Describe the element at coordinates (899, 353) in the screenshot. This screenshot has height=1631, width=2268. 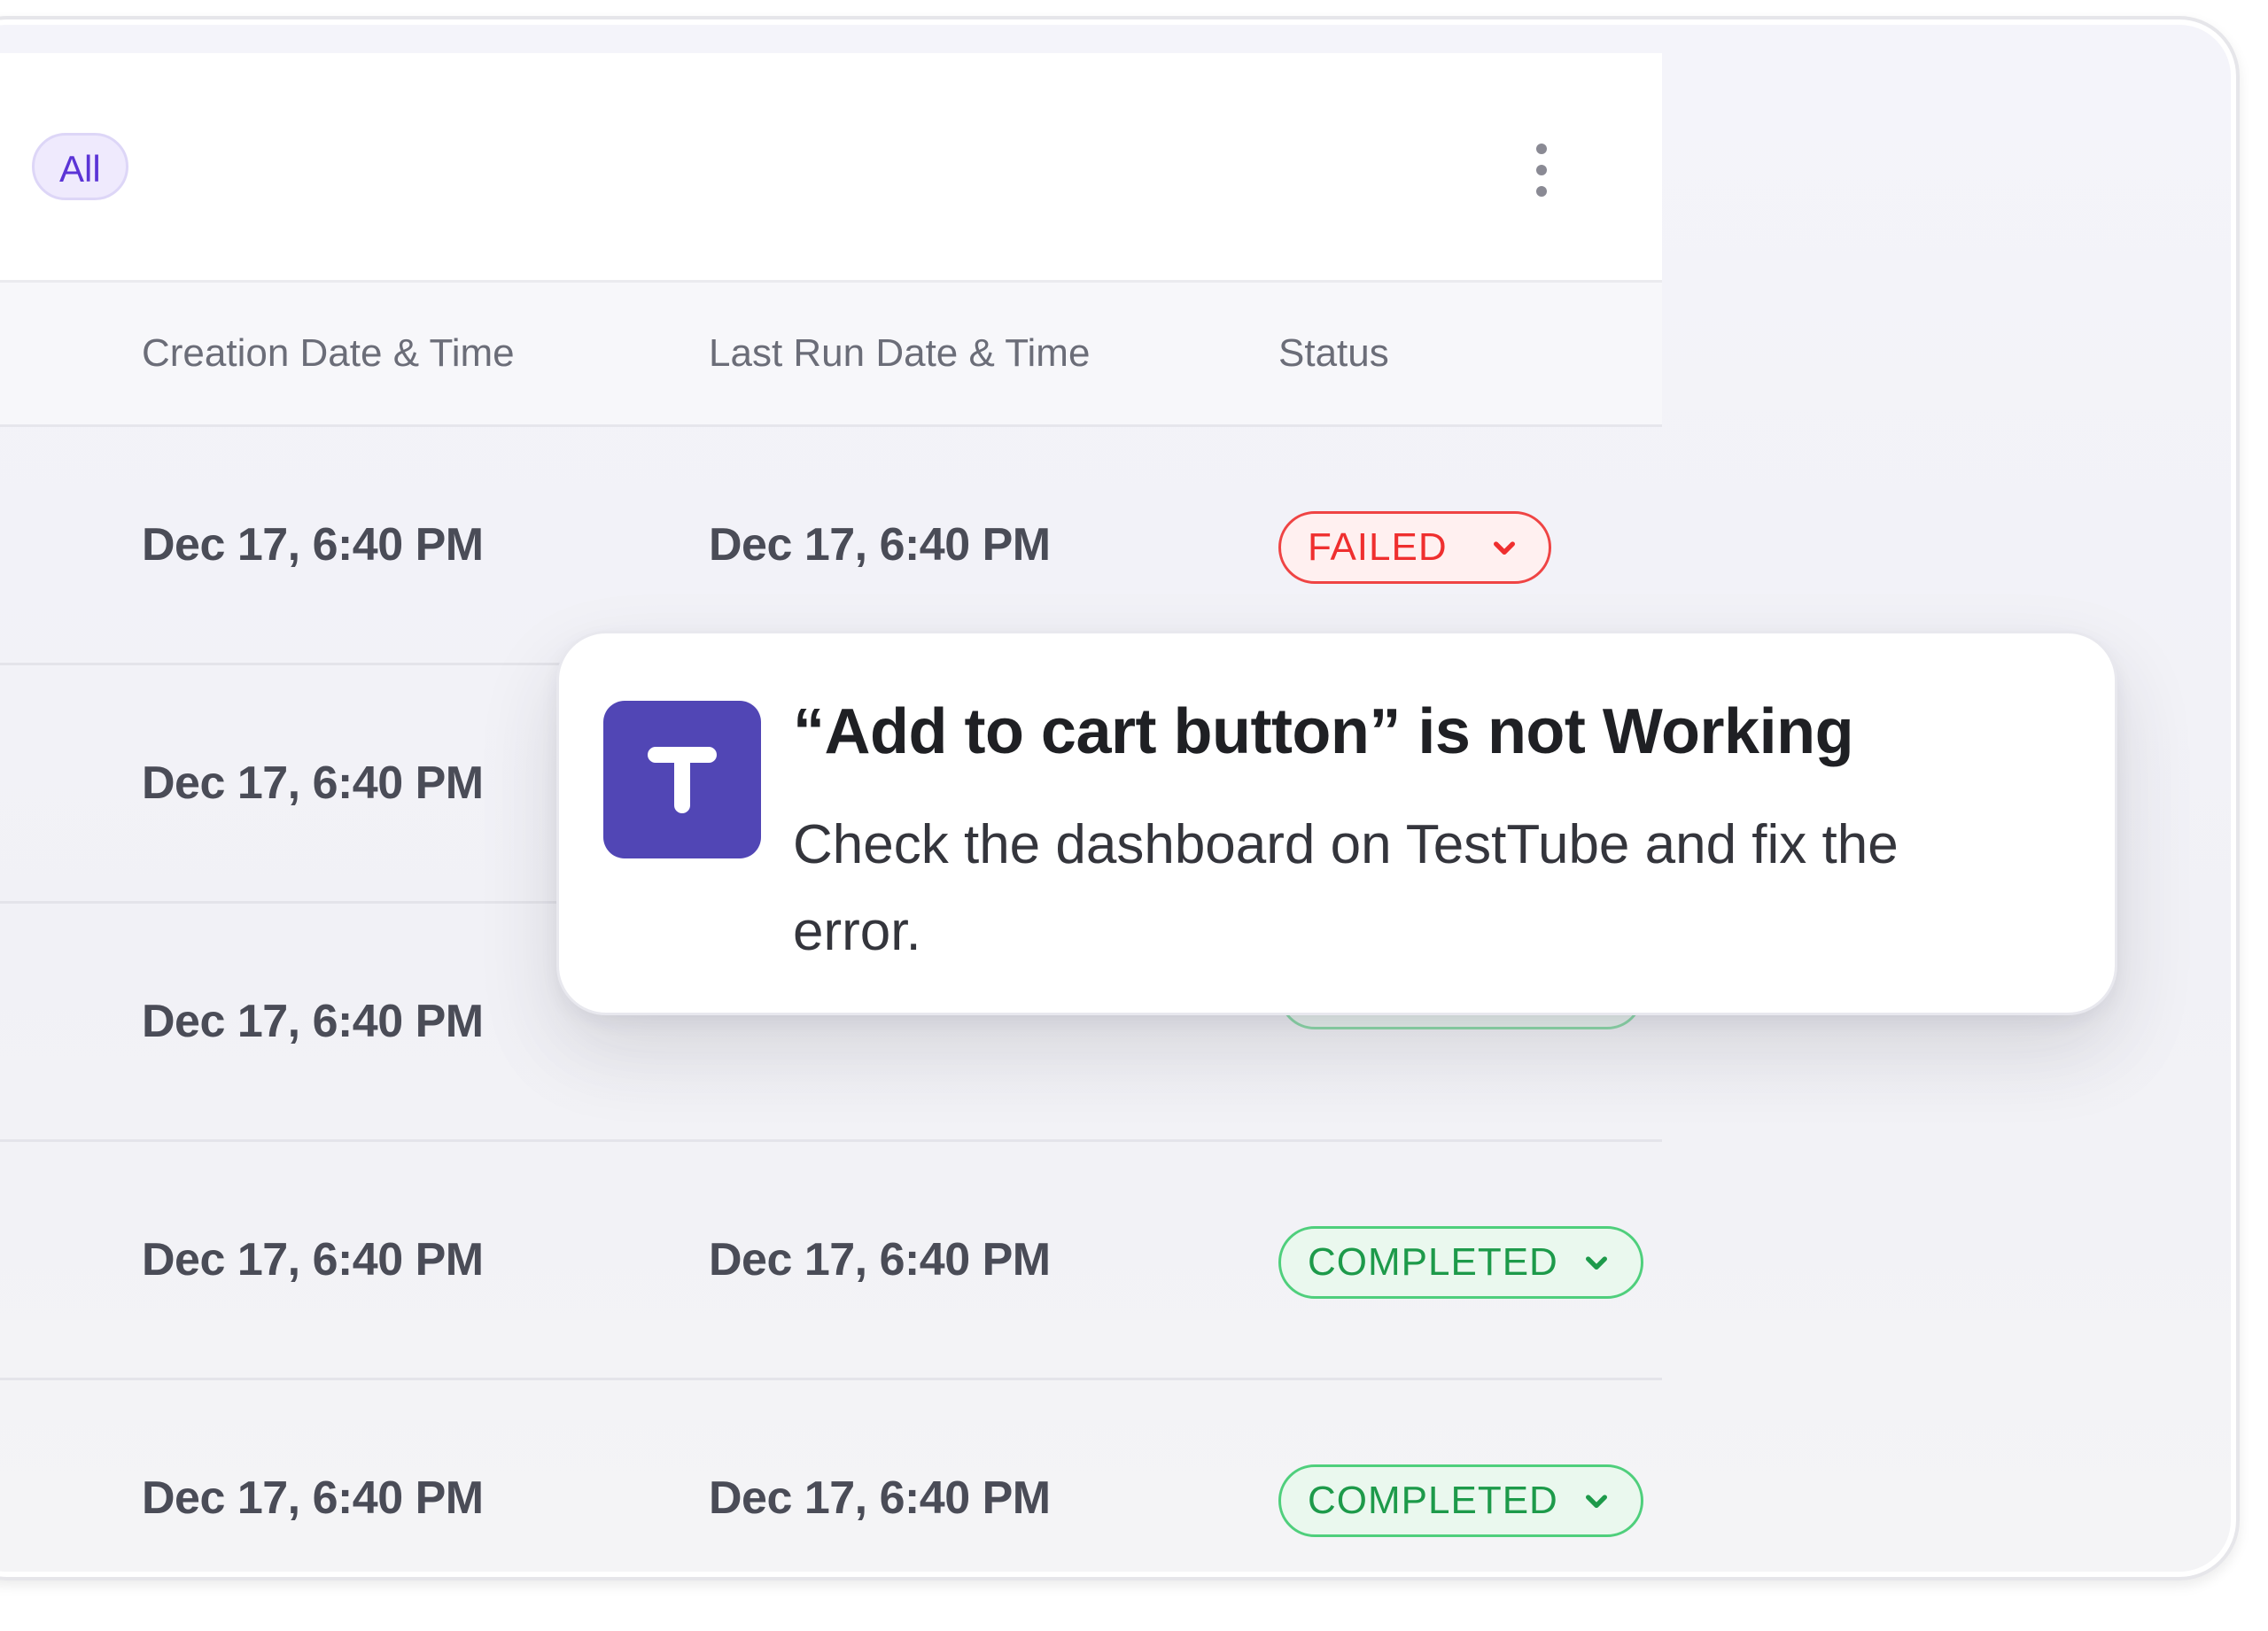
I see `column-header-last-run-date: Last Run Date & Time` at that location.